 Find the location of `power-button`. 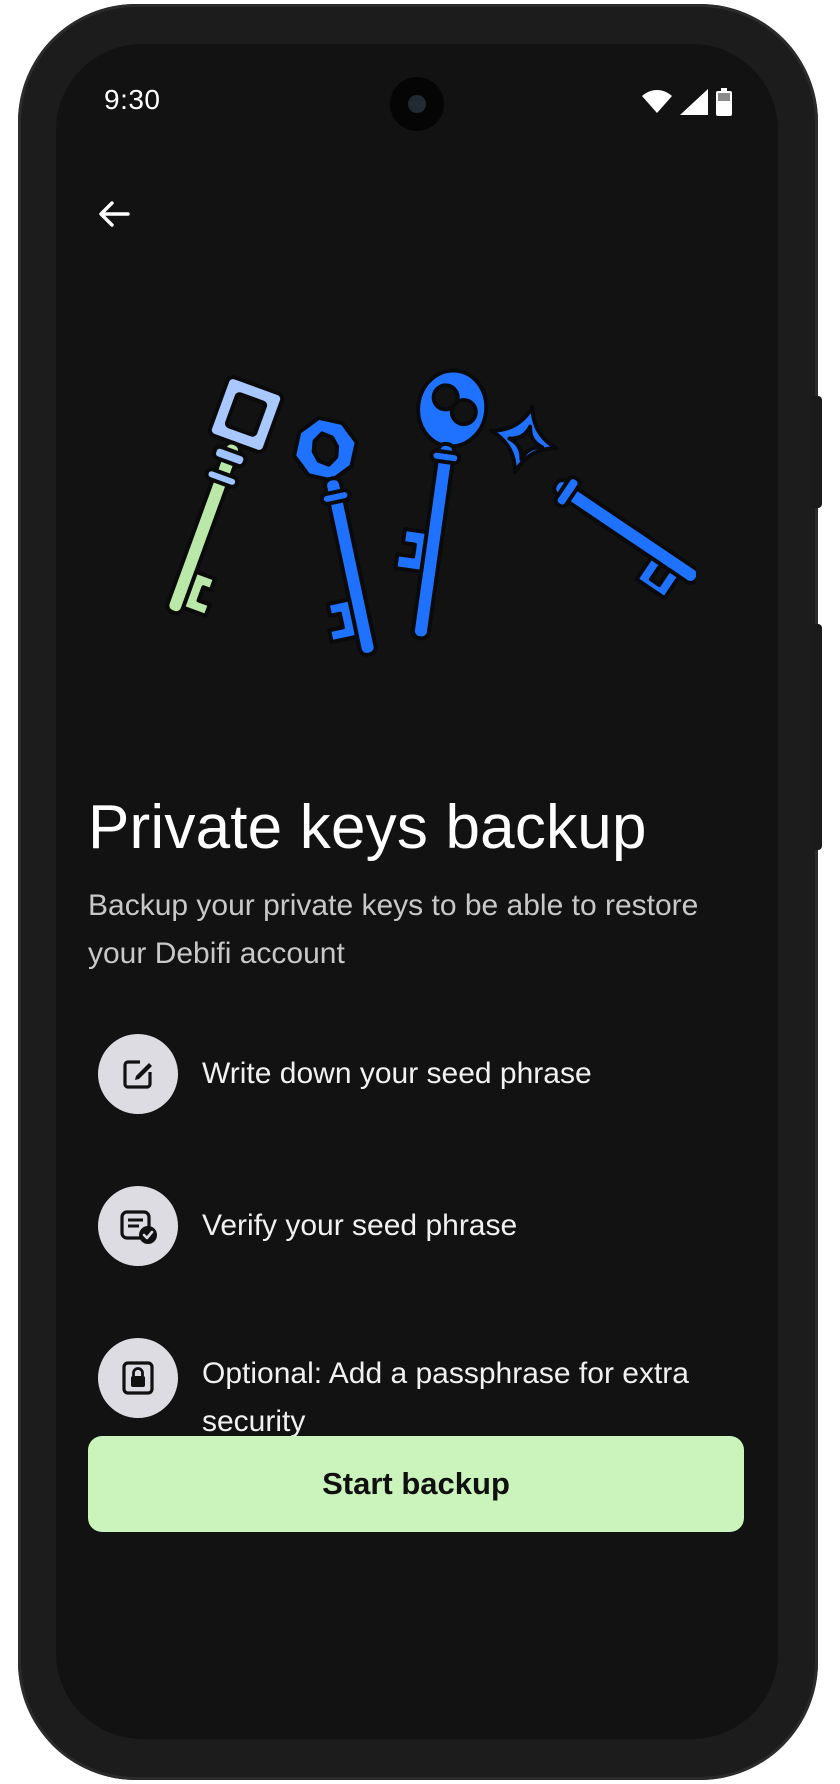

power-button is located at coordinates (817, 452).